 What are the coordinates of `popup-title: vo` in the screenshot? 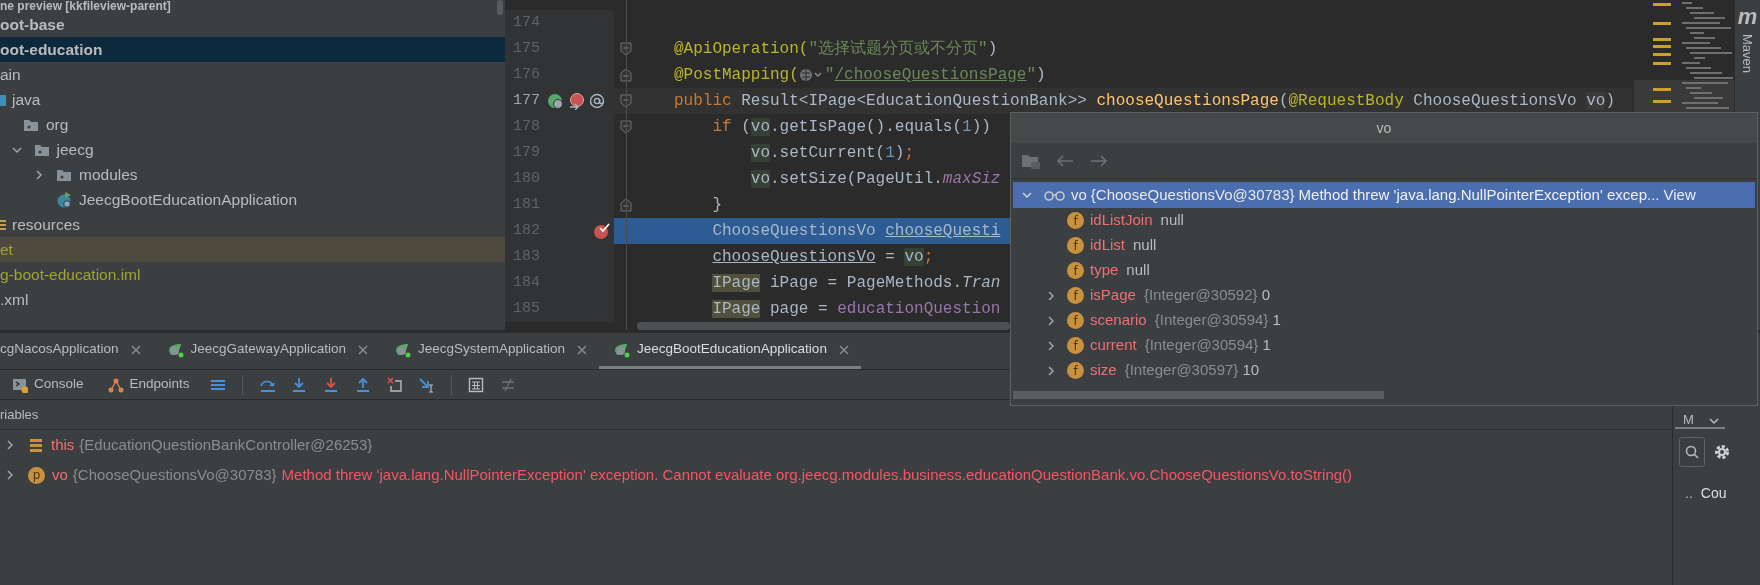 It's located at (1384, 128).